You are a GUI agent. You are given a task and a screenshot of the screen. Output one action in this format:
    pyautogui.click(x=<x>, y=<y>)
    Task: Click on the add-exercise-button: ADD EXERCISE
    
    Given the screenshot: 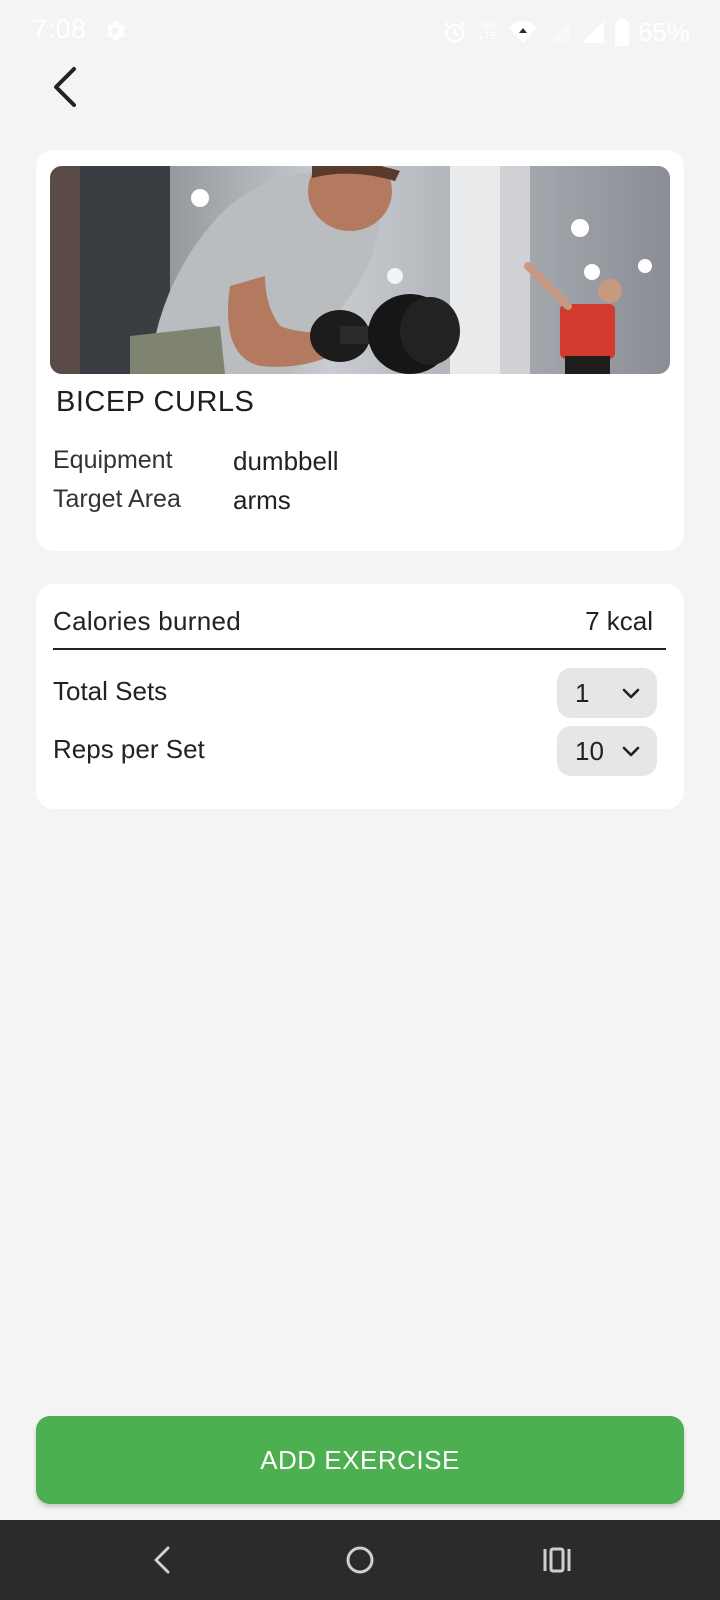 What is the action you would take?
    pyautogui.click(x=360, y=1460)
    